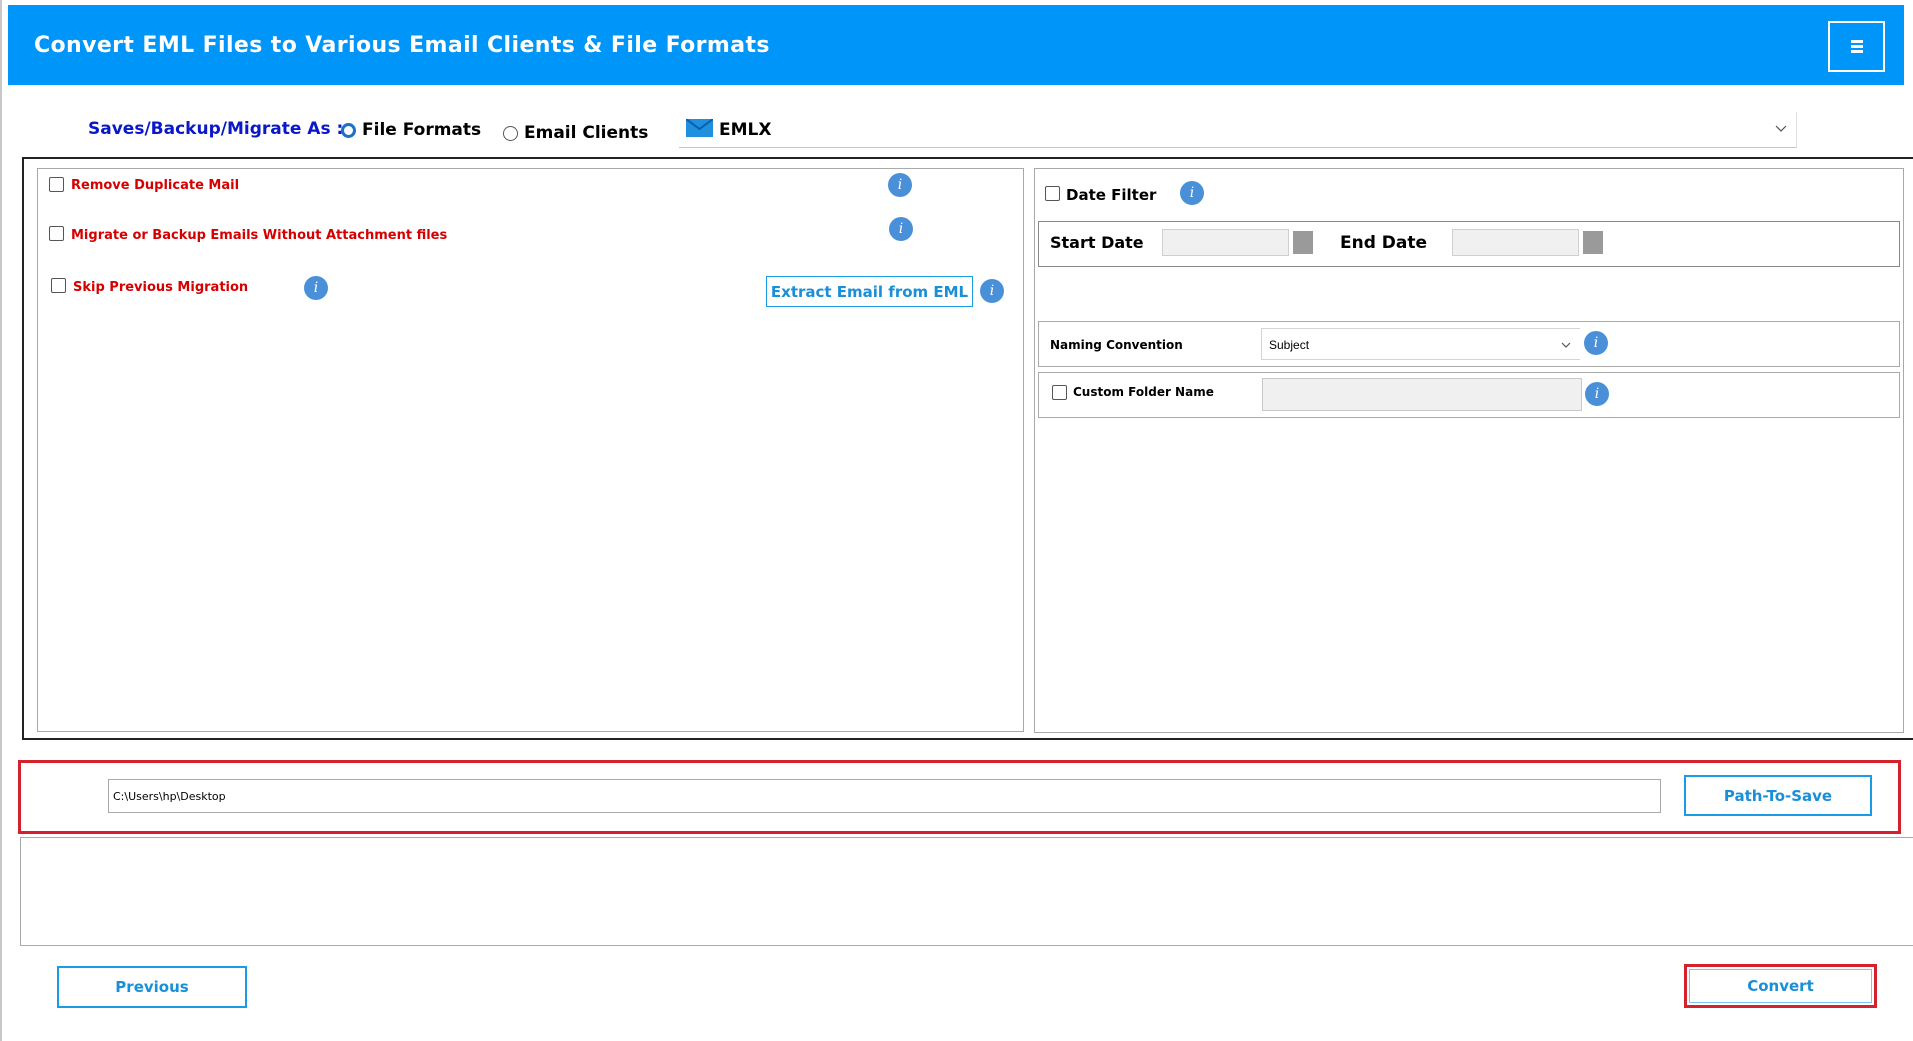 The width and height of the screenshot is (1913, 1041). I want to click on skip-previous-checkbox, so click(58, 285).